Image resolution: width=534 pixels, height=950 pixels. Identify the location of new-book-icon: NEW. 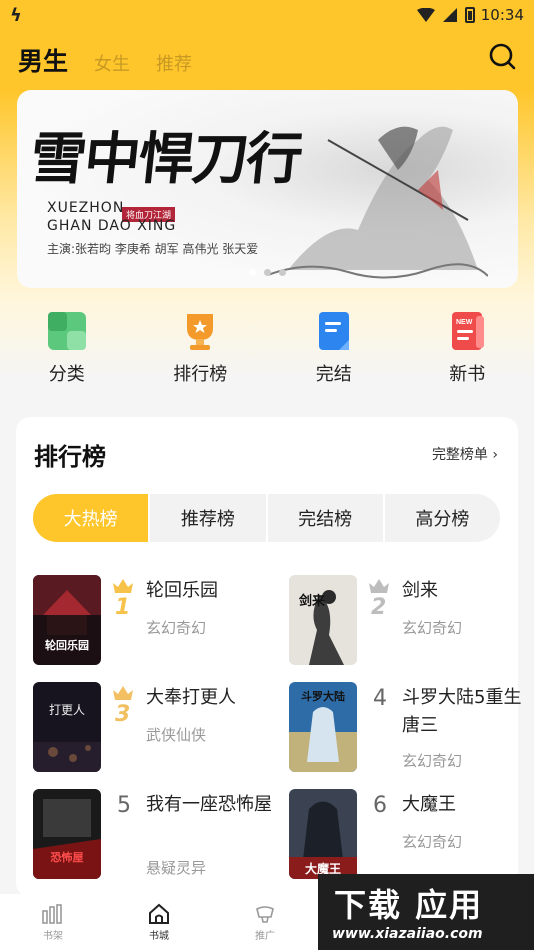
(468, 331).